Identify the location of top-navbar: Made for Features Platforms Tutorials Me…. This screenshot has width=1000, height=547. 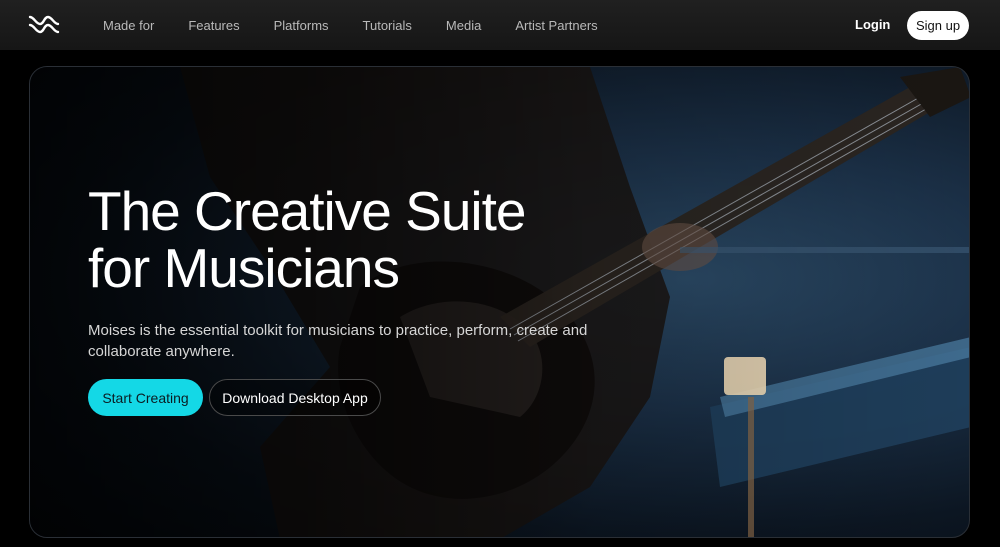
(500, 25).